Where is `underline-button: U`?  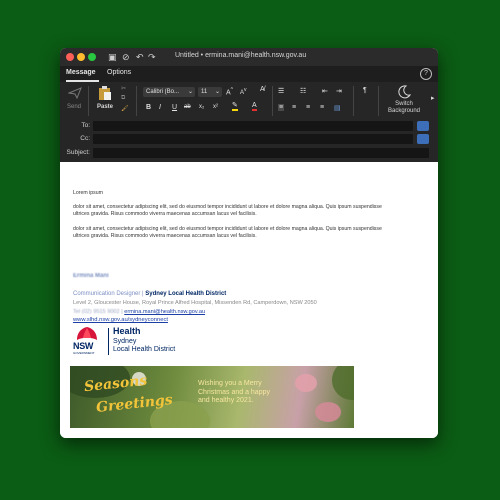
underline-button: U is located at coordinates (174, 107).